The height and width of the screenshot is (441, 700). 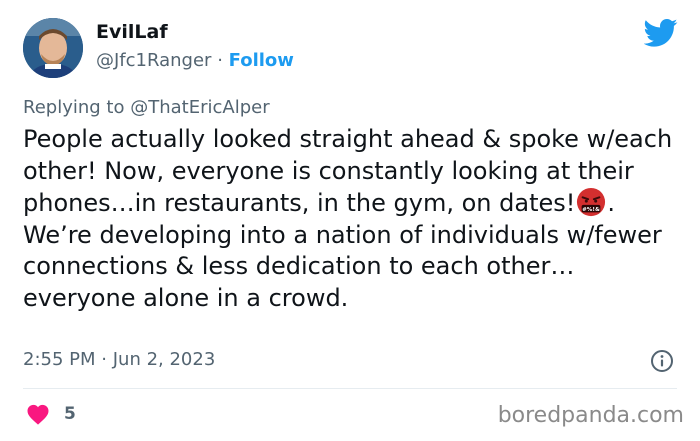 I want to click on info-icon, so click(x=662, y=361).